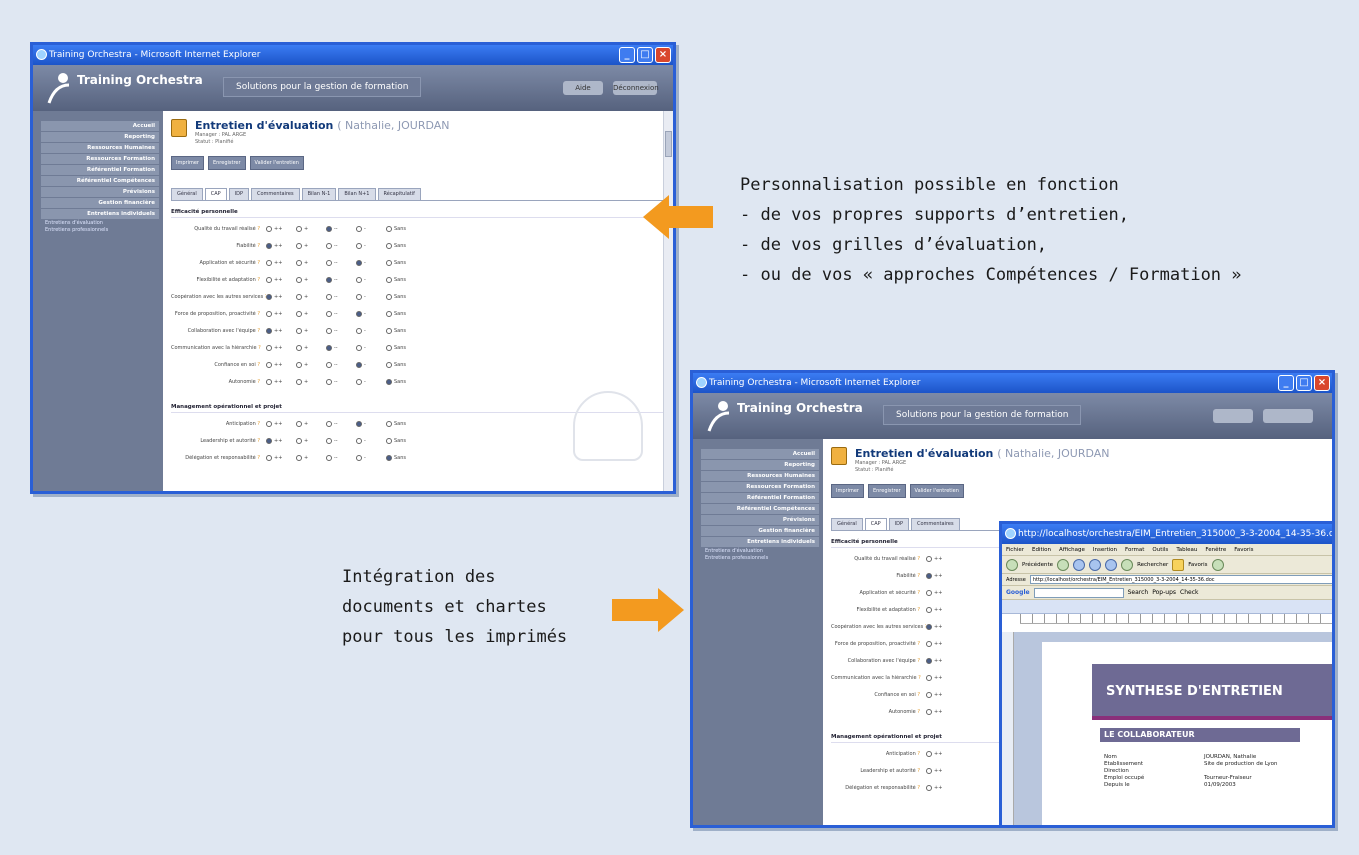  Describe the element at coordinates (760, 454) in the screenshot. I see `sidebar-item-accueil: Accueil` at that location.